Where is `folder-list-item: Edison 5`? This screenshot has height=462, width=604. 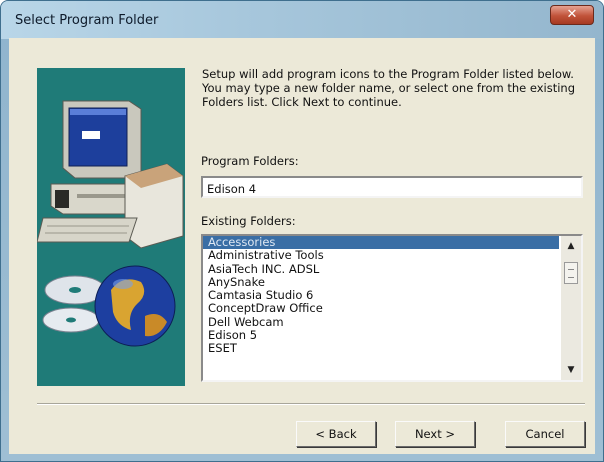
folder-list-item: Edison 5 is located at coordinates (381, 335).